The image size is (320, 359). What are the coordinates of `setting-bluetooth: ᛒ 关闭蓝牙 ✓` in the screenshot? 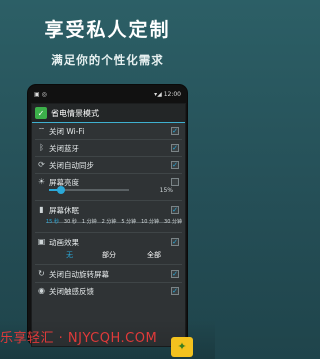 It's located at (108, 148).